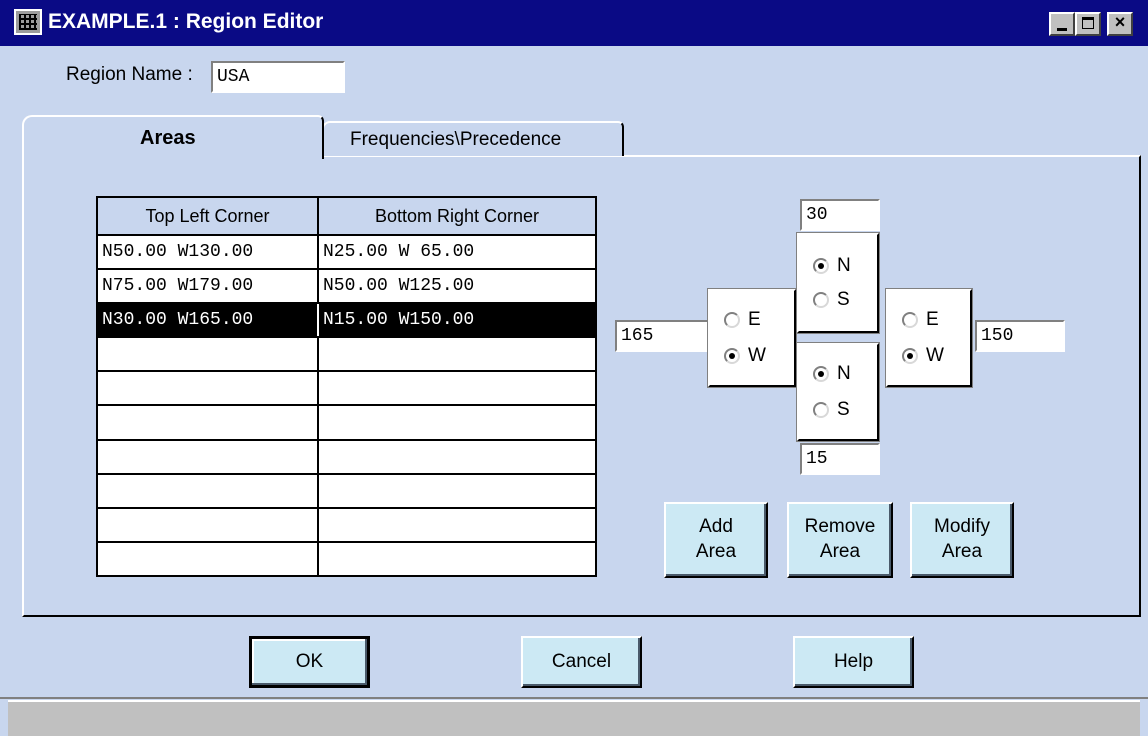 The image size is (1148, 736). What do you see at coordinates (457, 252) in the screenshot?
I see `bottom-right-corner-cell: N25.00 W 65.00` at bounding box center [457, 252].